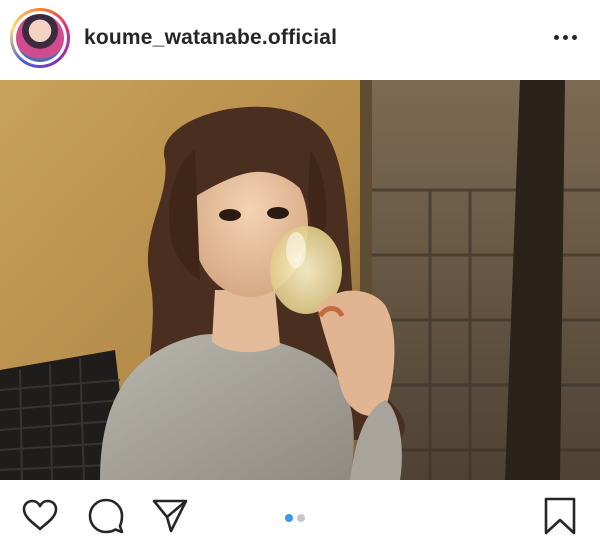 Image resolution: width=600 pixels, height=542 pixels. I want to click on carousel-indicator, so click(300, 519).